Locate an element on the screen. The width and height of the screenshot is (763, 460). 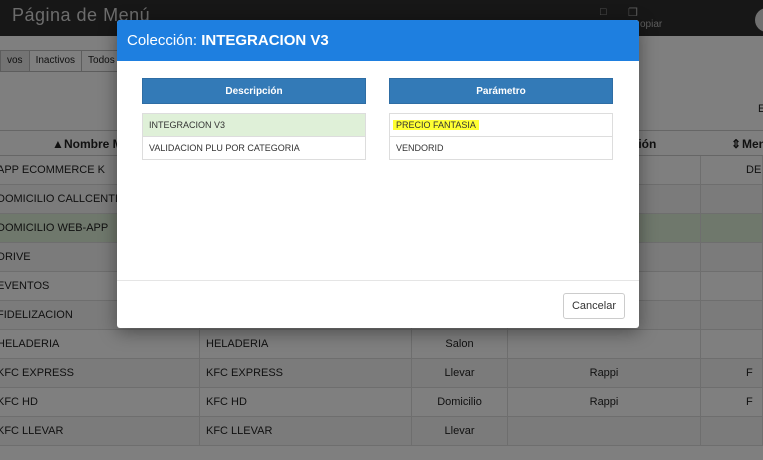
parametro-list: Parámetro PRECIO FANTASIA VENDORID is located at coordinates (501, 119).